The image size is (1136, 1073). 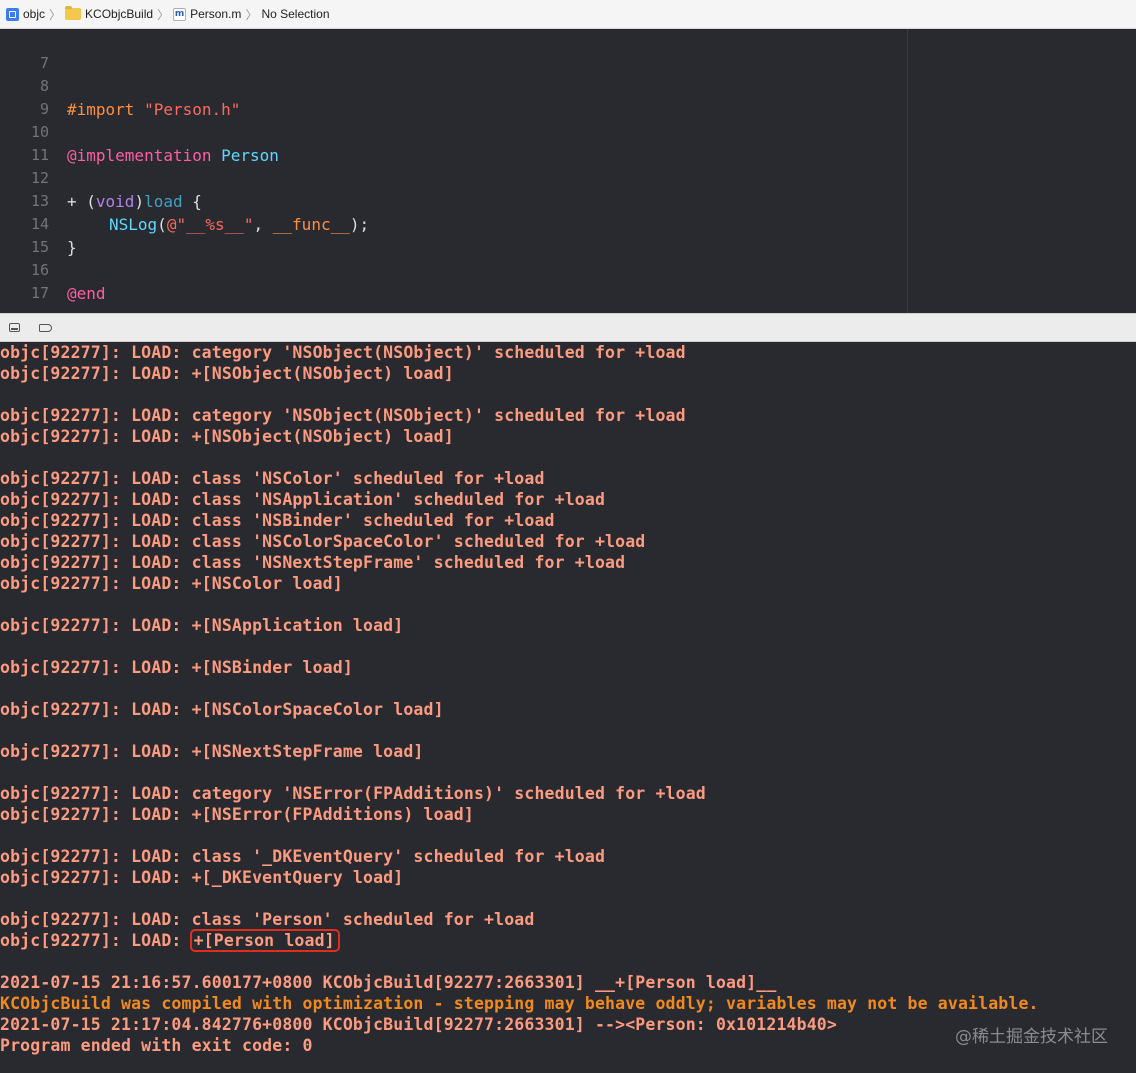 I want to click on code-punct: + (, so click(x=81, y=201).